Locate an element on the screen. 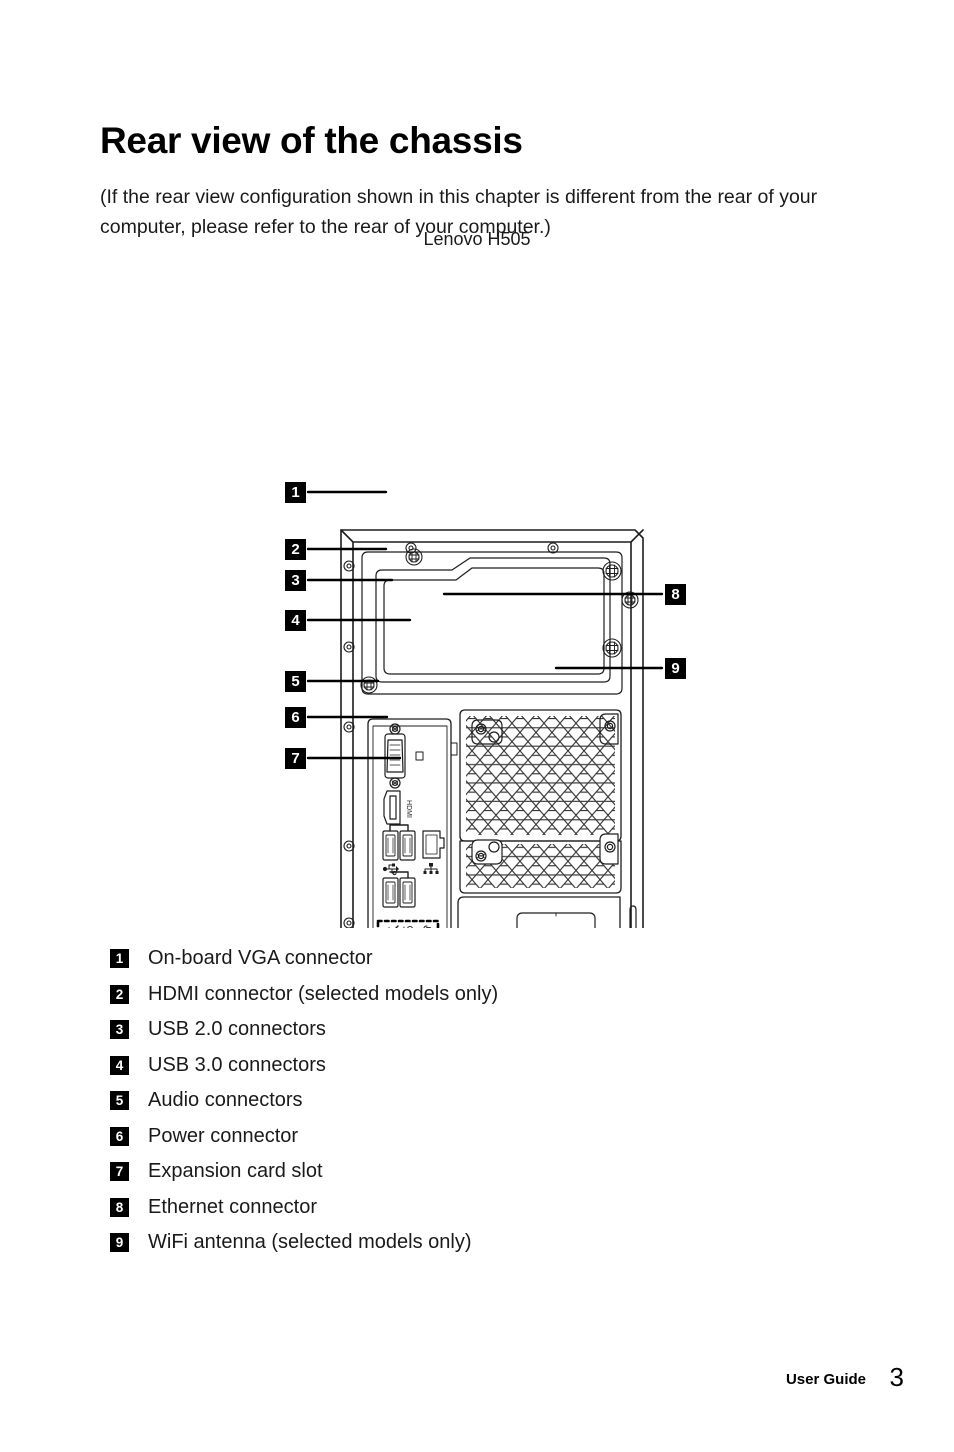 This screenshot has height=1452, width=954. list-item: 2 HDMI connector (selected models only) is located at coordinates (477, 997).